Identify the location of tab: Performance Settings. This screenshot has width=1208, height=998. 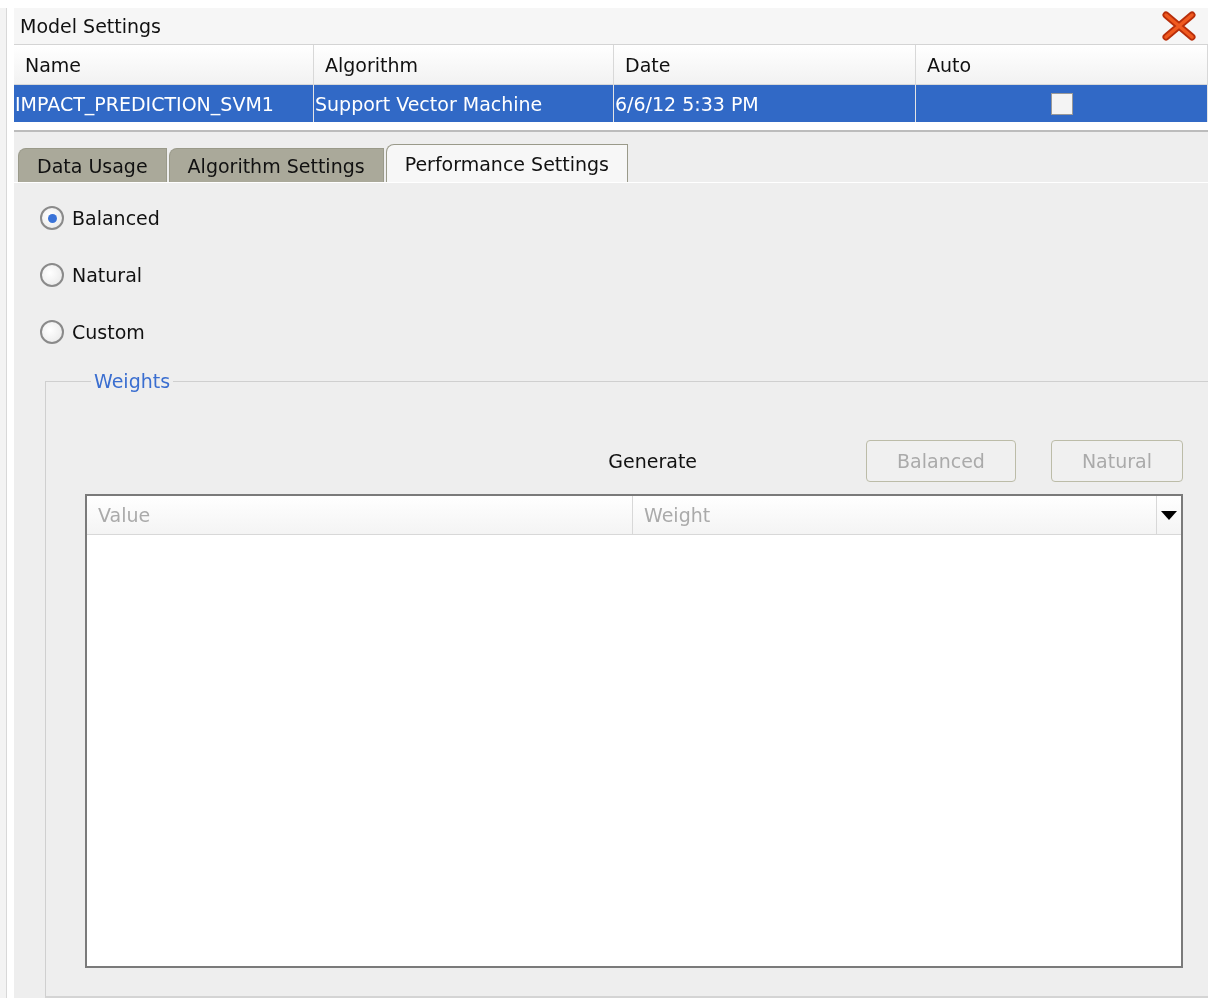
(506, 163).